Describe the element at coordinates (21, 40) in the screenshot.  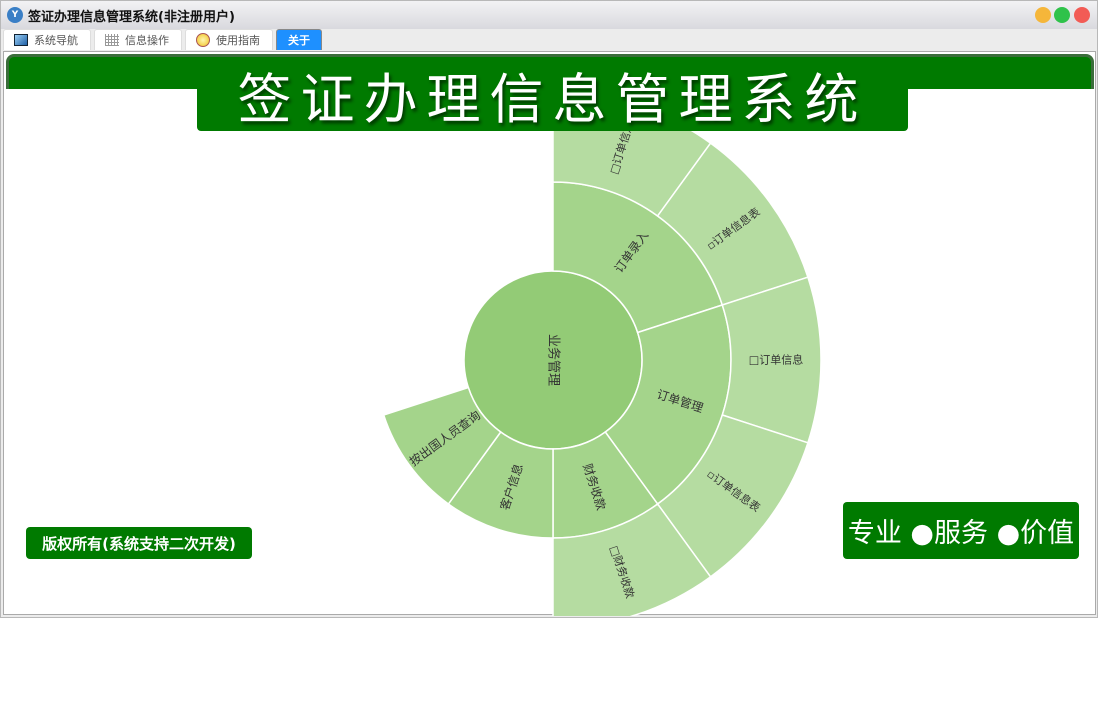
I see `monitor-icon` at that location.